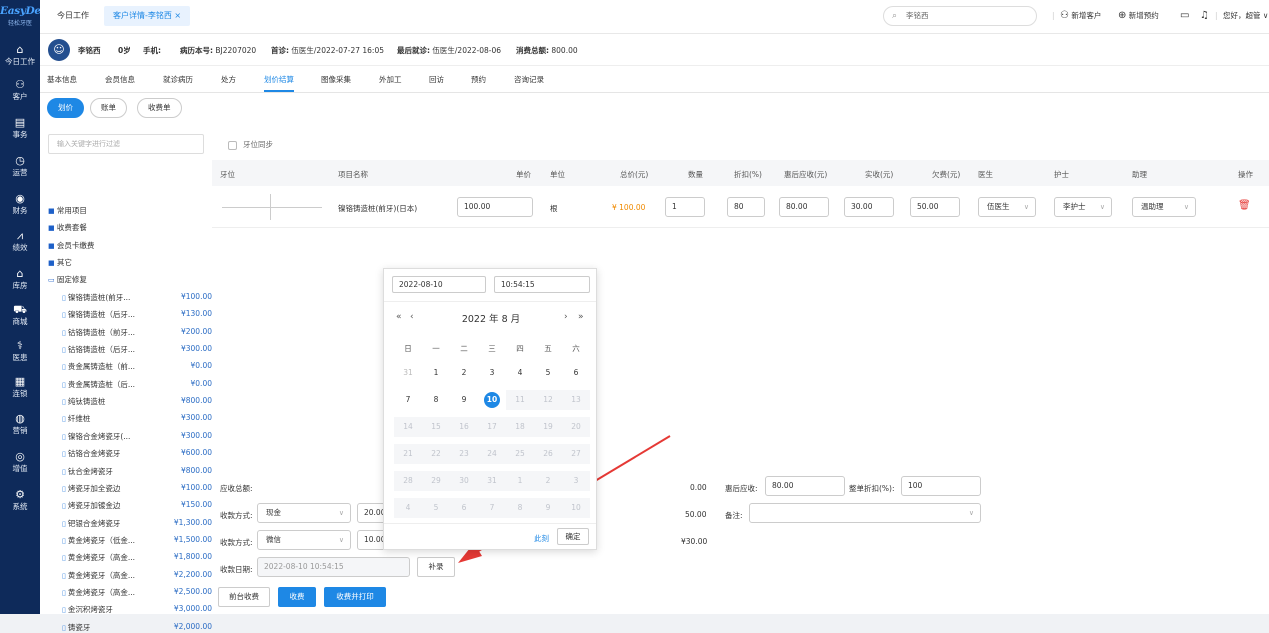 Image resolution: width=1269 pixels, height=633 pixels. Describe the element at coordinates (1083, 207) in the screenshot. I see `nurse-select: 李护士 ∨` at that location.